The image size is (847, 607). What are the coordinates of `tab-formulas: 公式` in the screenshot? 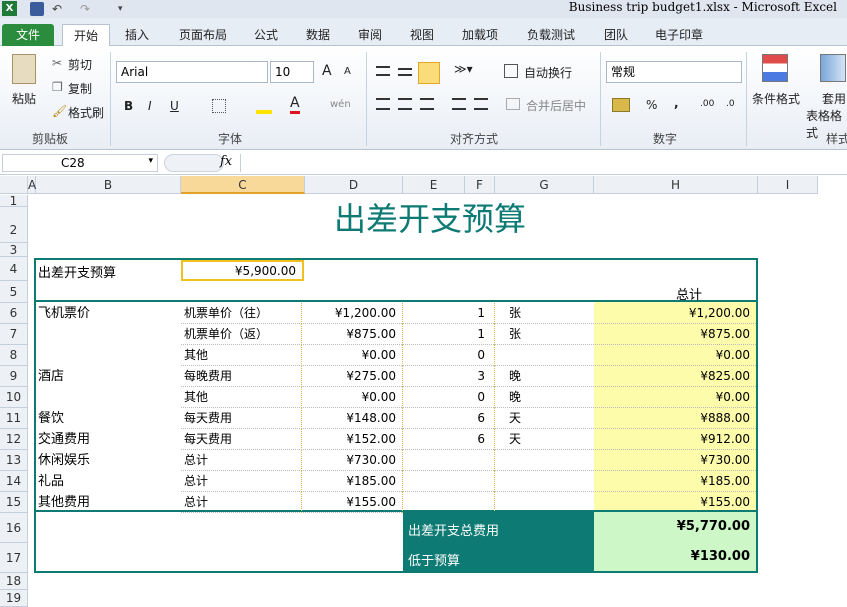 It's located at (266, 35).